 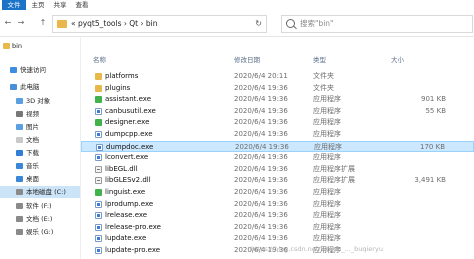 What do you see at coordinates (122, 76) in the screenshot?
I see `file-name: platforms` at bounding box center [122, 76].